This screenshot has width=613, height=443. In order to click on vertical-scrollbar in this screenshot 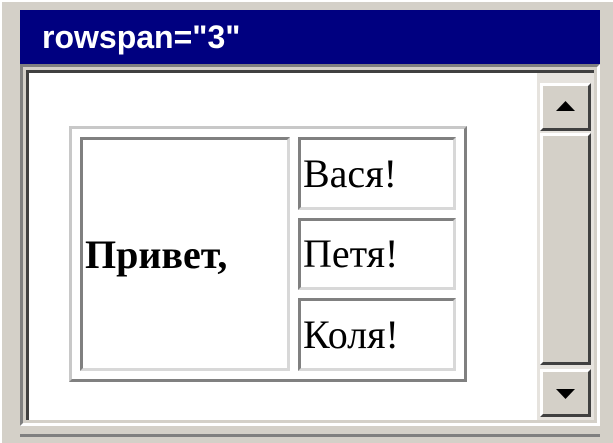, I will do `click(565, 246)`.